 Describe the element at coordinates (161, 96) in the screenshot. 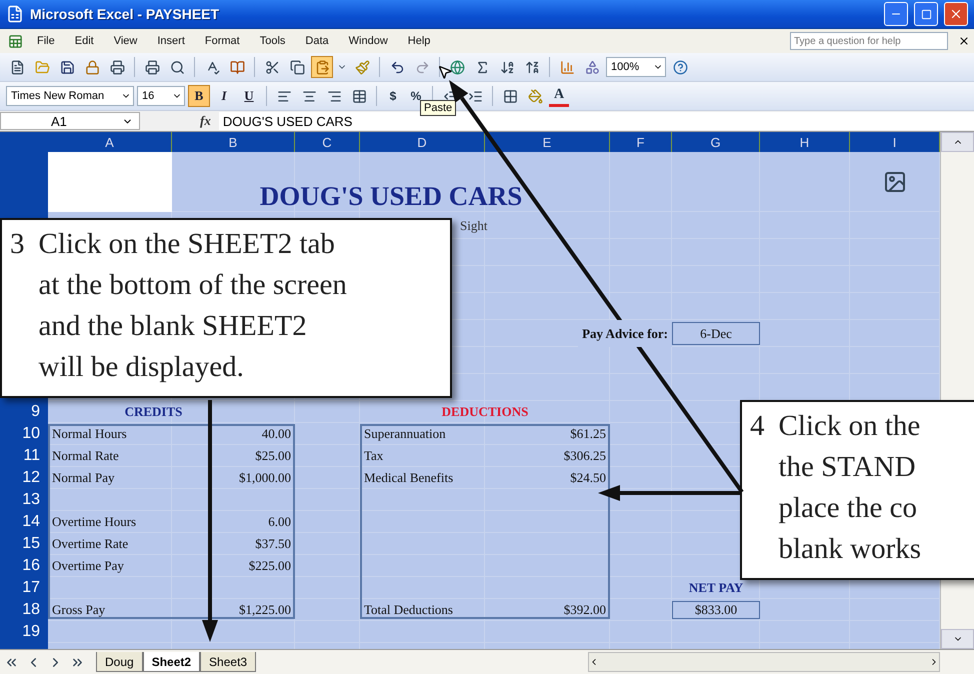

I see `font-size-field: 16` at that location.